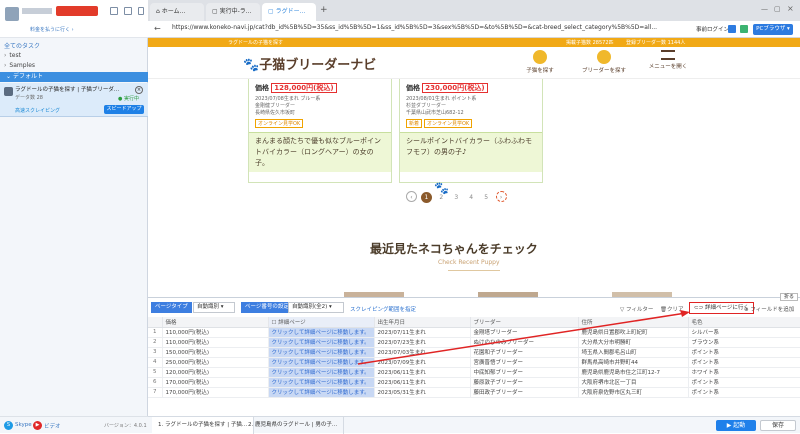  Describe the element at coordinates (77, 11) in the screenshot. I see `plan-badge` at that location.